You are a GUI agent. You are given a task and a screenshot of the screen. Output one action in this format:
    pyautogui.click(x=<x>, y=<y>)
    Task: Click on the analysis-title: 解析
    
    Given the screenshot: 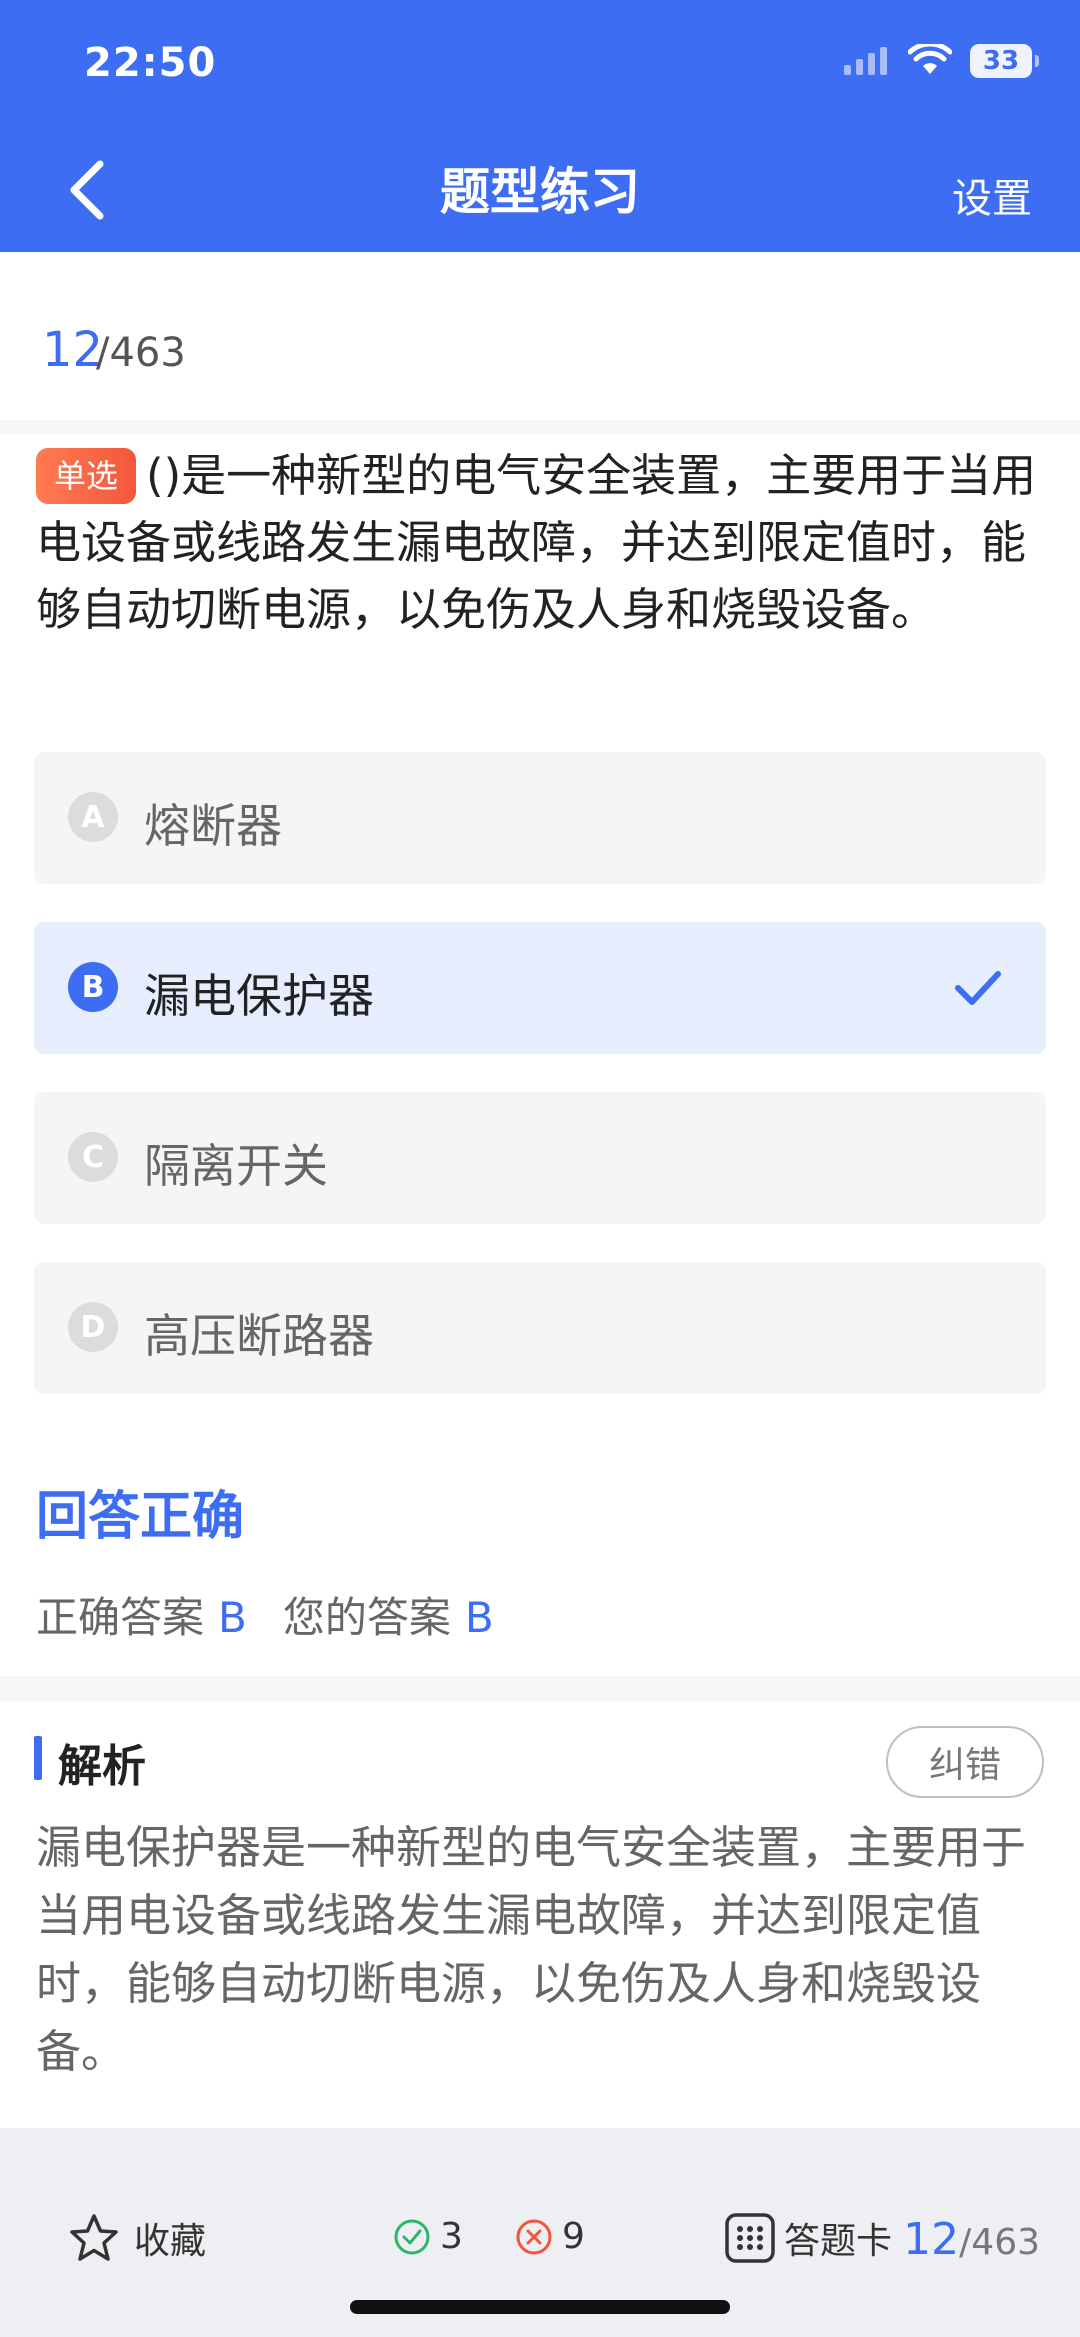 What is the action you would take?
    pyautogui.click(x=102, y=1766)
    